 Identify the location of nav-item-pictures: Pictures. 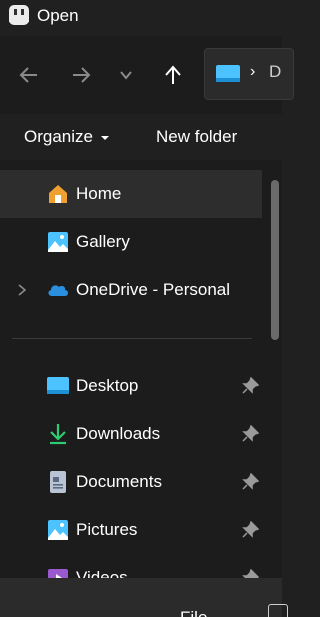
(131, 530).